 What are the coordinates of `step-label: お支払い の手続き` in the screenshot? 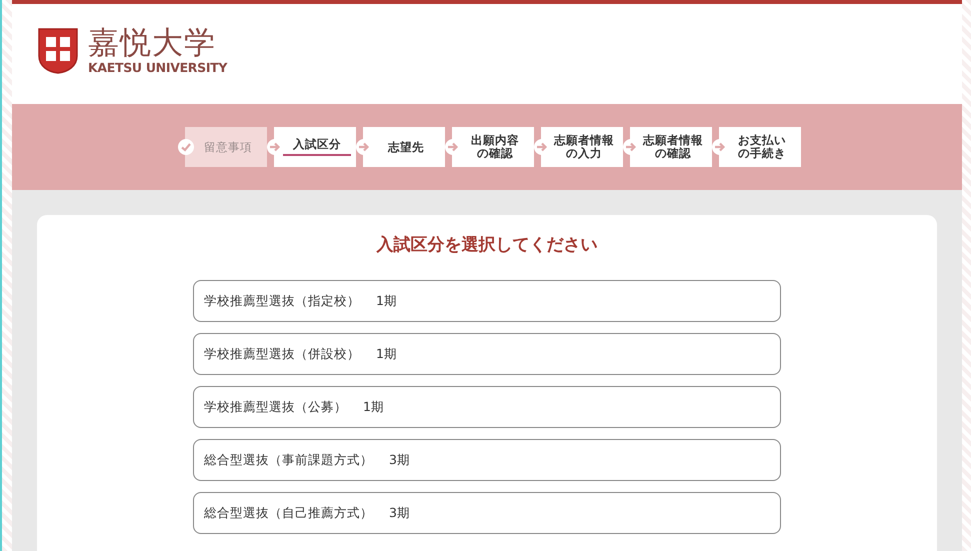 It's located at (760, 147).